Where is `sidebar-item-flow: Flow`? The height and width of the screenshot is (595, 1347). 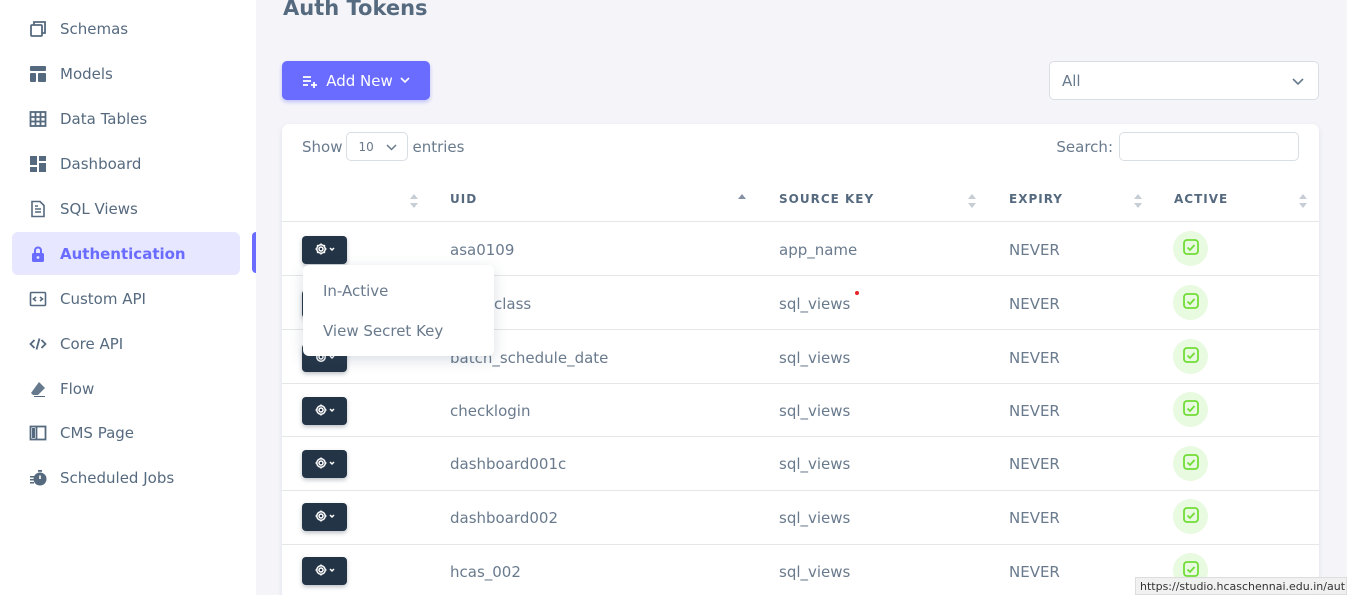 sidebar-item-flow: Flow is located at coordinates (126, 388).